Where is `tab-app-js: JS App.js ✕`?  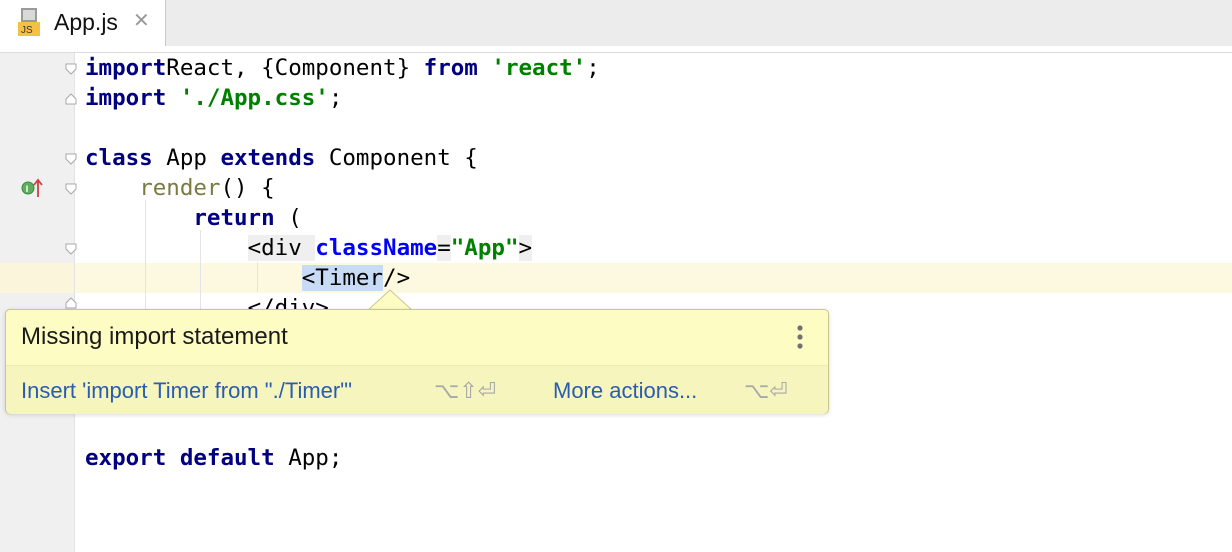 tab-app-js: JS App.js ✕ is located at coordinates (83, 23).